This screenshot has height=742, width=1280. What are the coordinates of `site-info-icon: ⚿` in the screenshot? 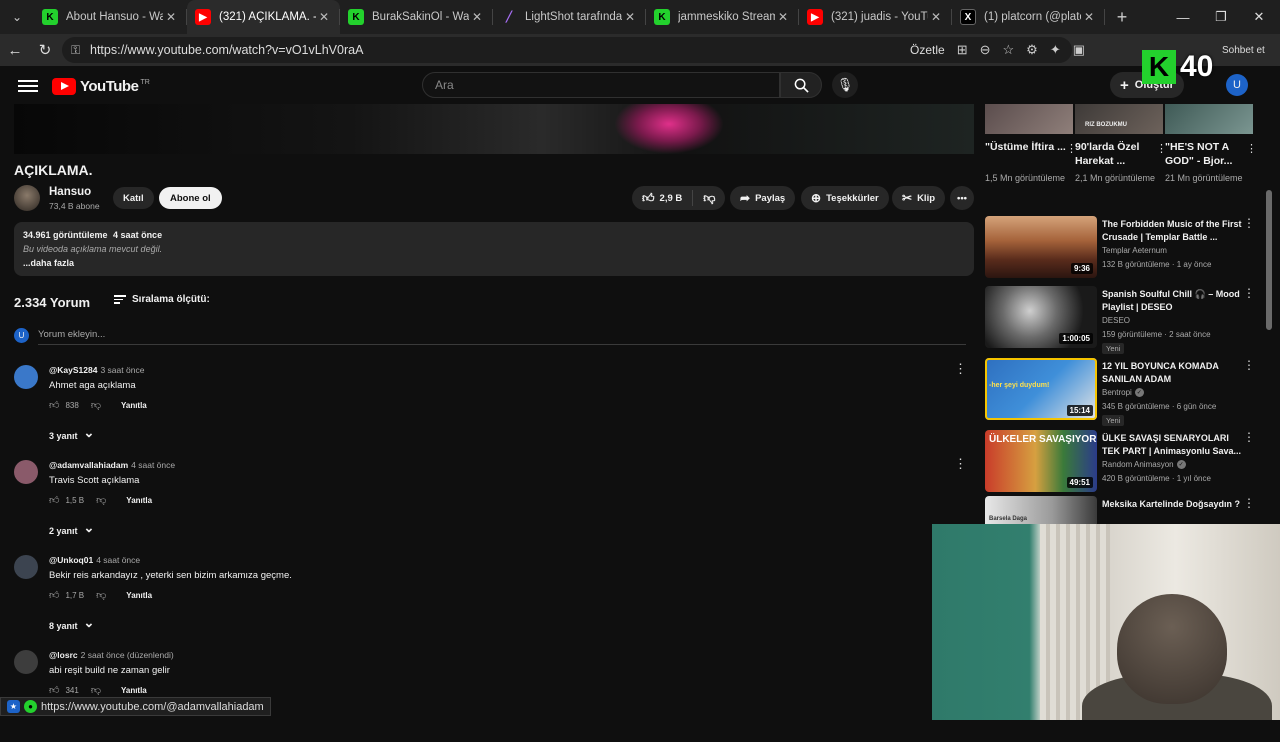 It's located at (75, 50).